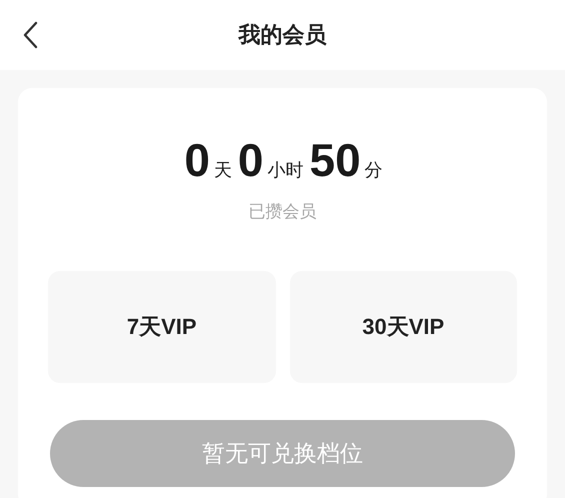 The height and width of the screenshot is (498, 565). Describe the element at coordinates (403, 327) in the screenshot. I see `vip-option: 30天VIP` at that location.